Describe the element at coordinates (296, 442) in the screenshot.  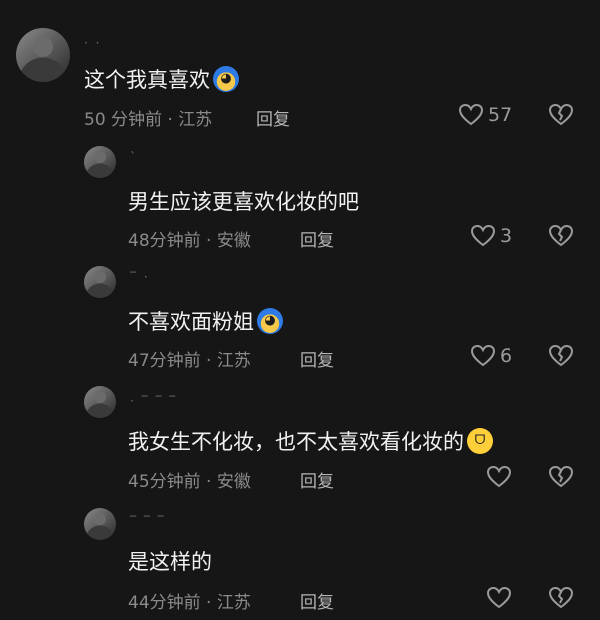
I see `comment-text-content: 我女生不化妆，也不太喜欢看化妆的` at that location.